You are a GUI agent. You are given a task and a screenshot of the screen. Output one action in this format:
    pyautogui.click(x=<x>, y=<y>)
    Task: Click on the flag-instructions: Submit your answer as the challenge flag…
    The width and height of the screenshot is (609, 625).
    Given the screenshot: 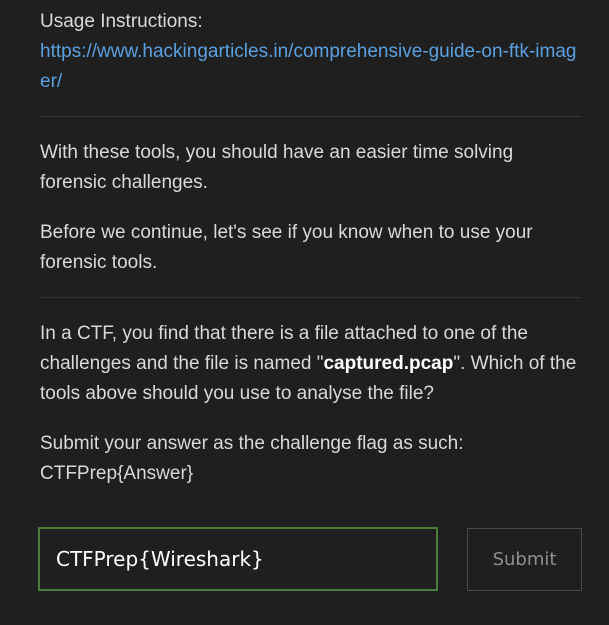 What is the action you would take?
    pyautogui.click(x=310, y=459)
    